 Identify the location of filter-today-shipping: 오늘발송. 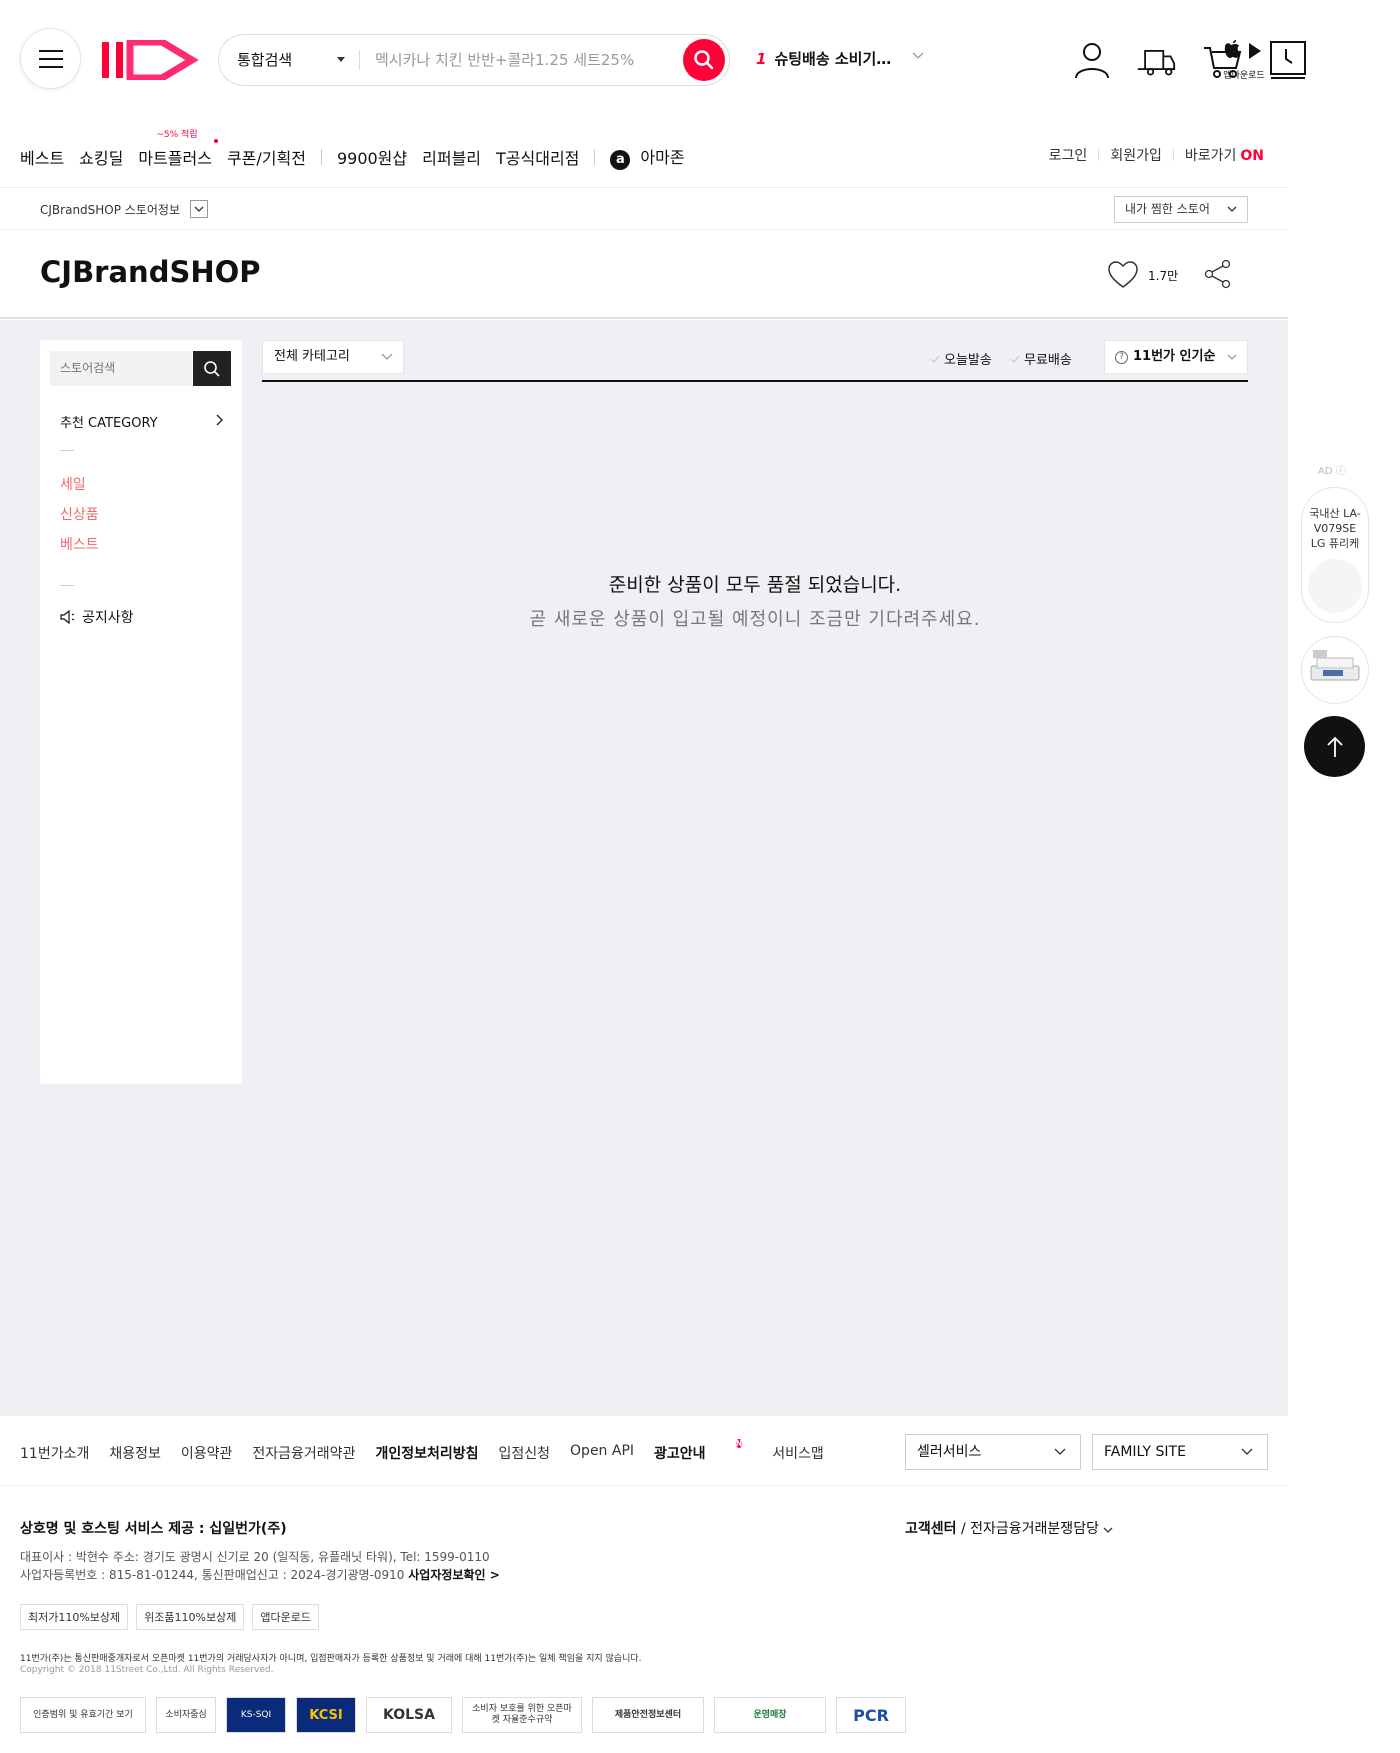
(961, 358).